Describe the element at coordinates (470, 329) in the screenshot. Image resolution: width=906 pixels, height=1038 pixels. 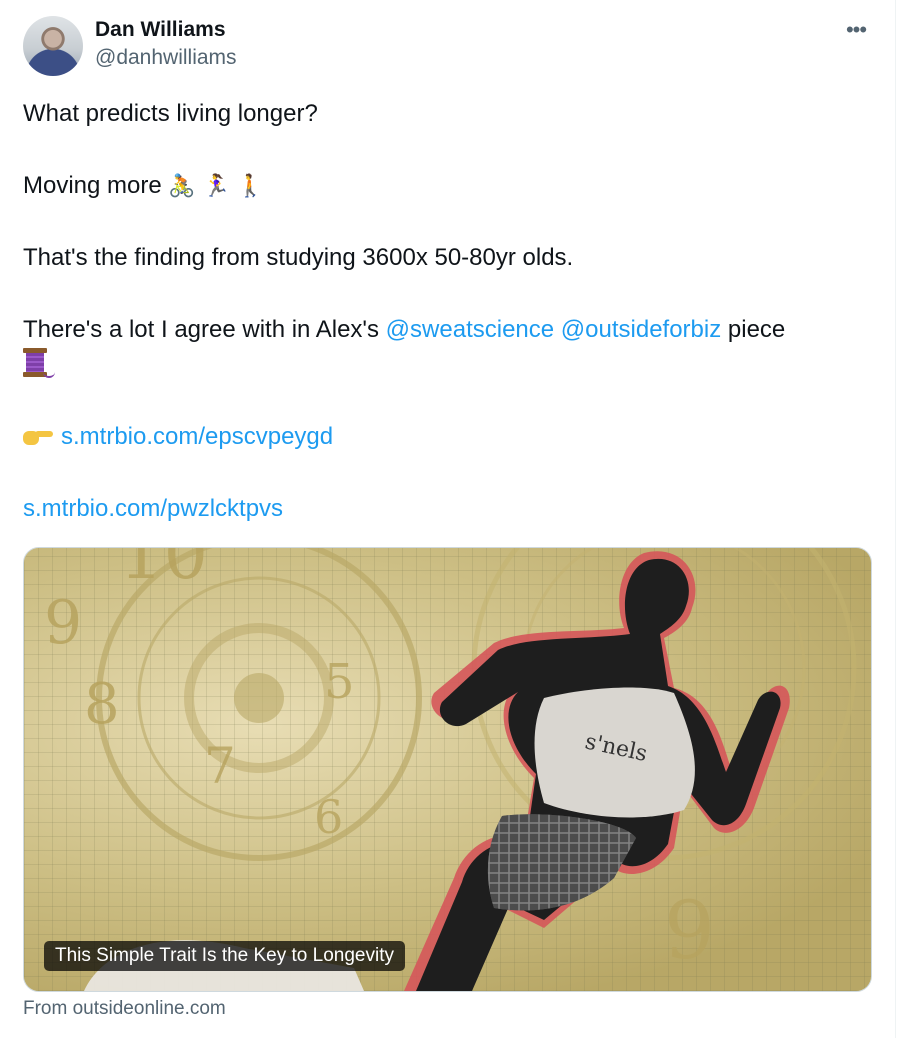
I see `mention-sweatscience: @sweatscience` at that location.